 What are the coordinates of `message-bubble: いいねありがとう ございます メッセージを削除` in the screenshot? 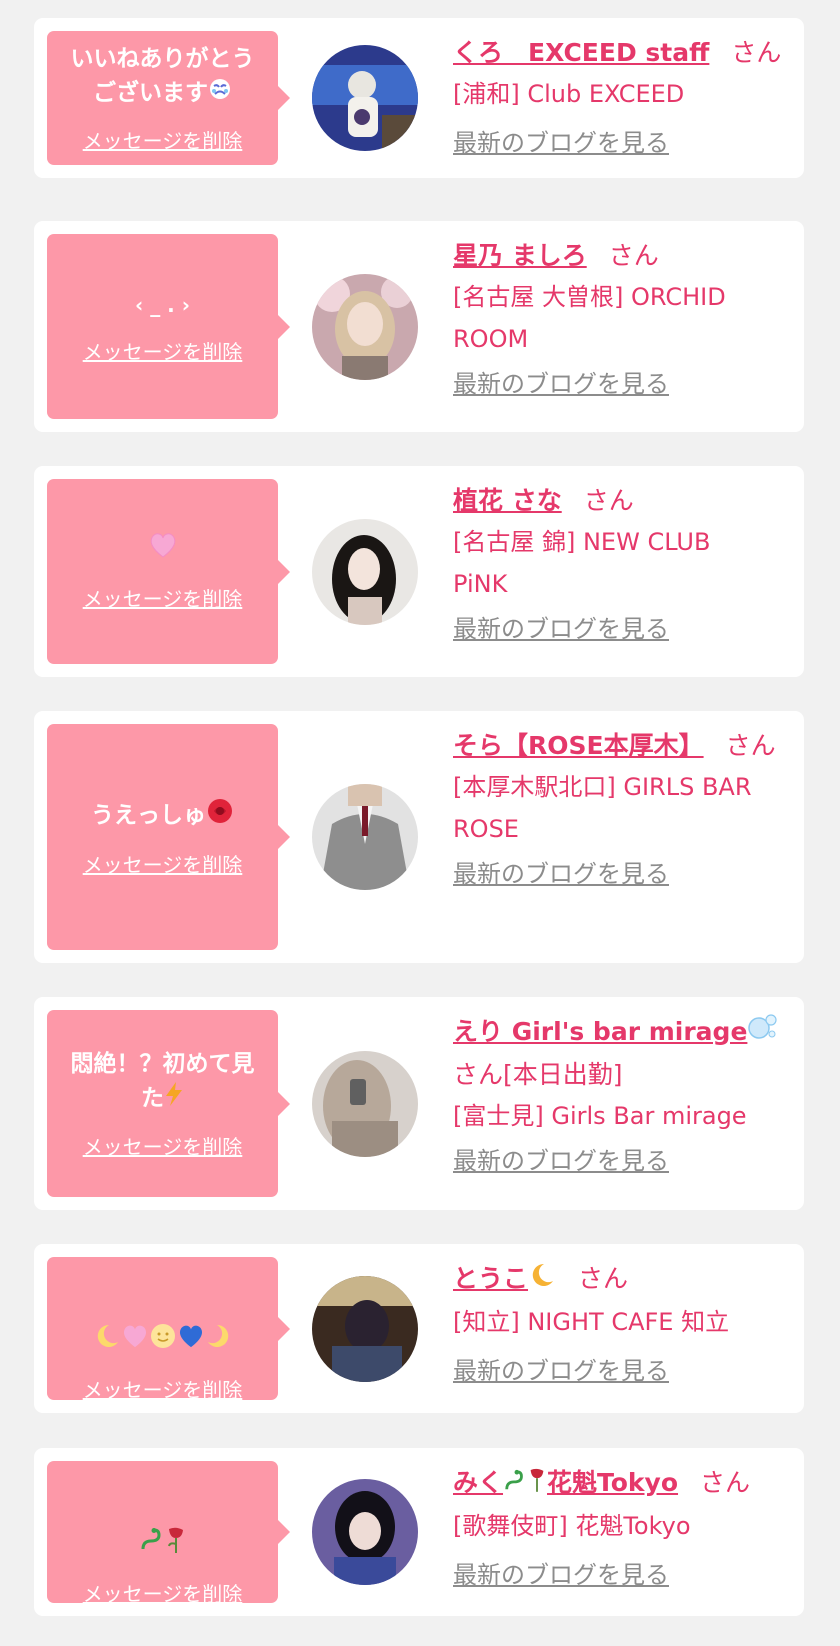 It's located at (168, 98).